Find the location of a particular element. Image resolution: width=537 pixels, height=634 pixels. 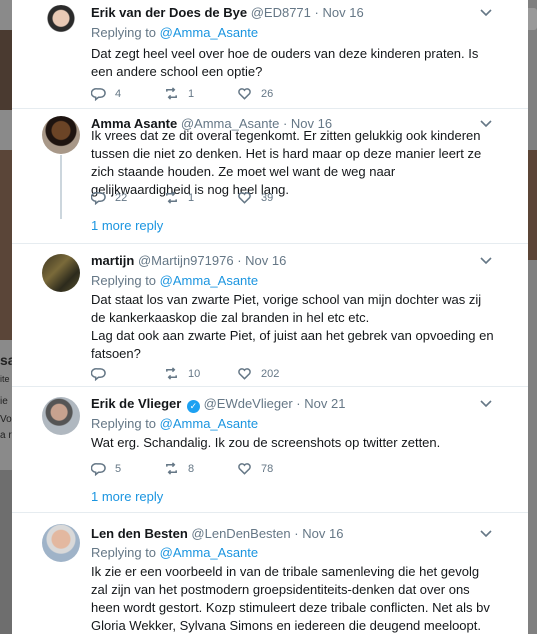

user-handle: @ED8771 is located at coordinates (281, 12).